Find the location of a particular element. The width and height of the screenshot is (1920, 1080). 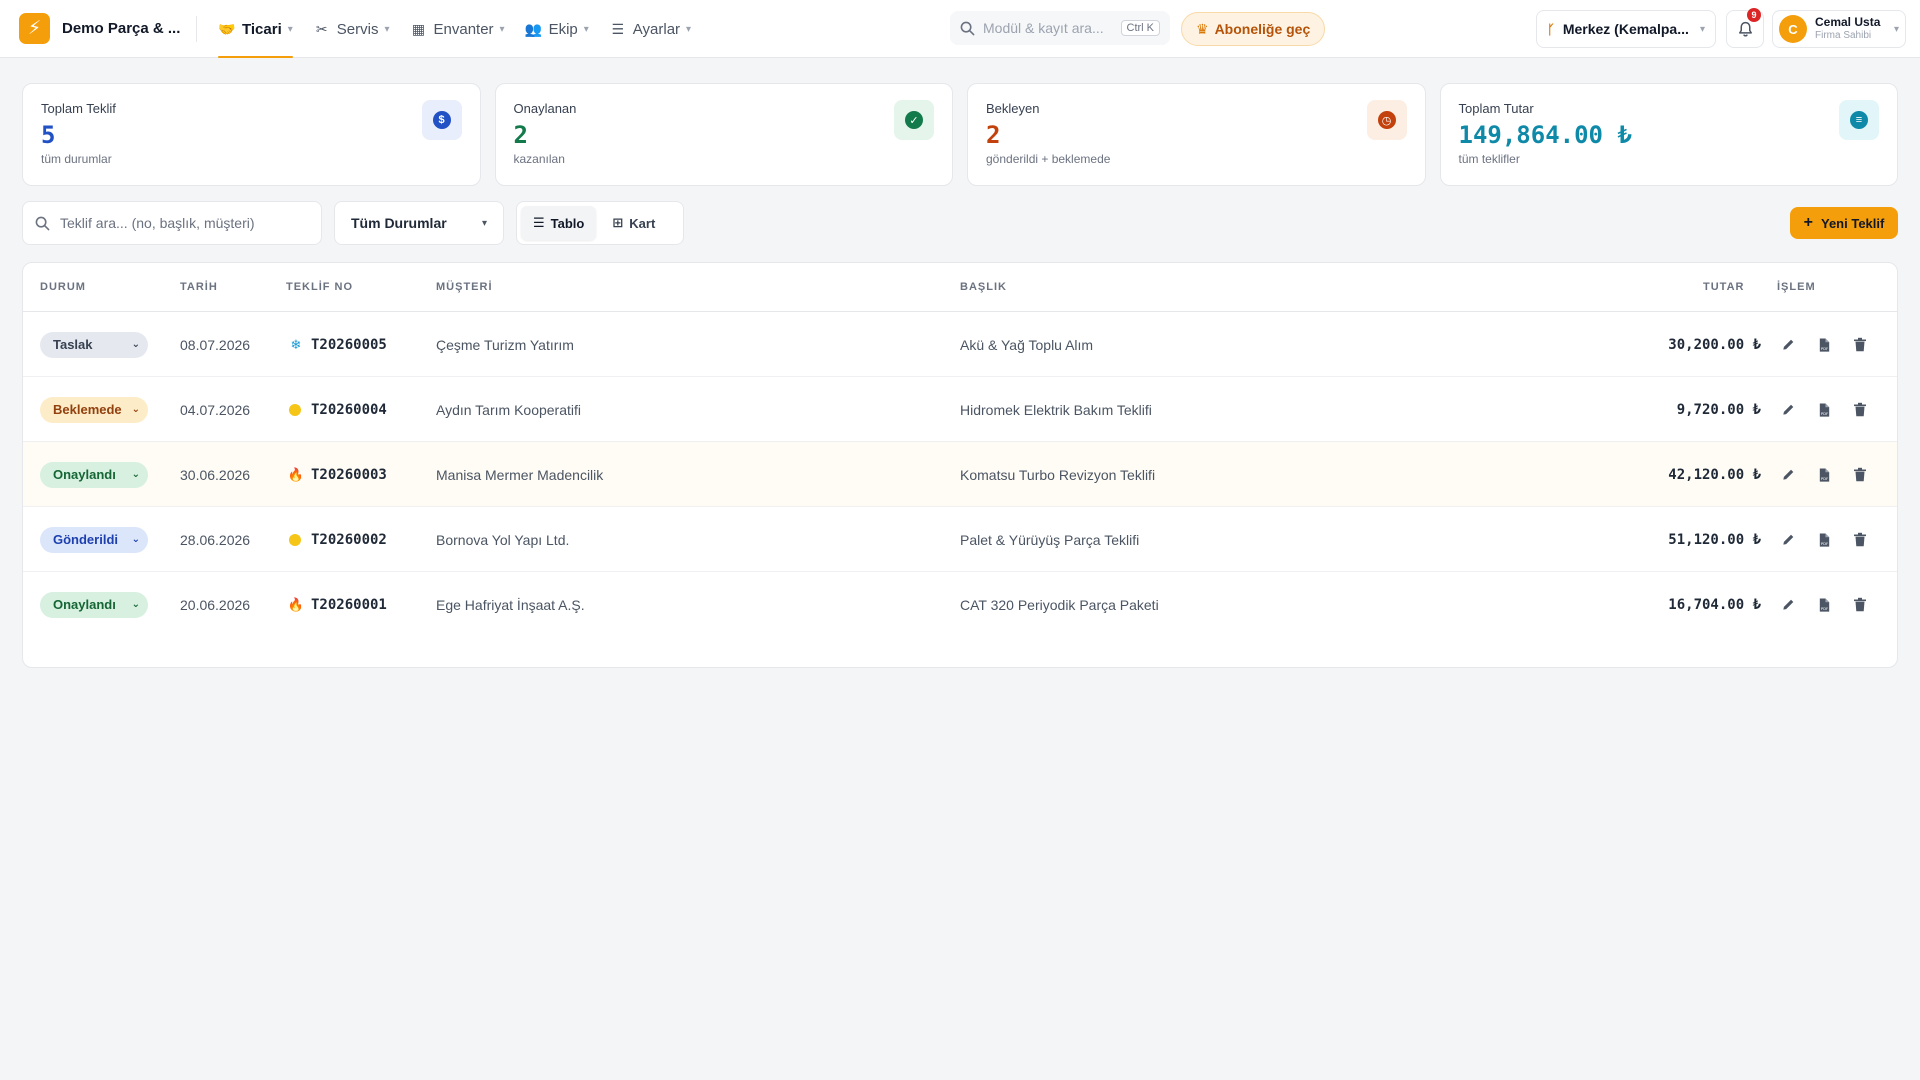

handshake-icon: 🤝 is located at coordinates (227, 28).